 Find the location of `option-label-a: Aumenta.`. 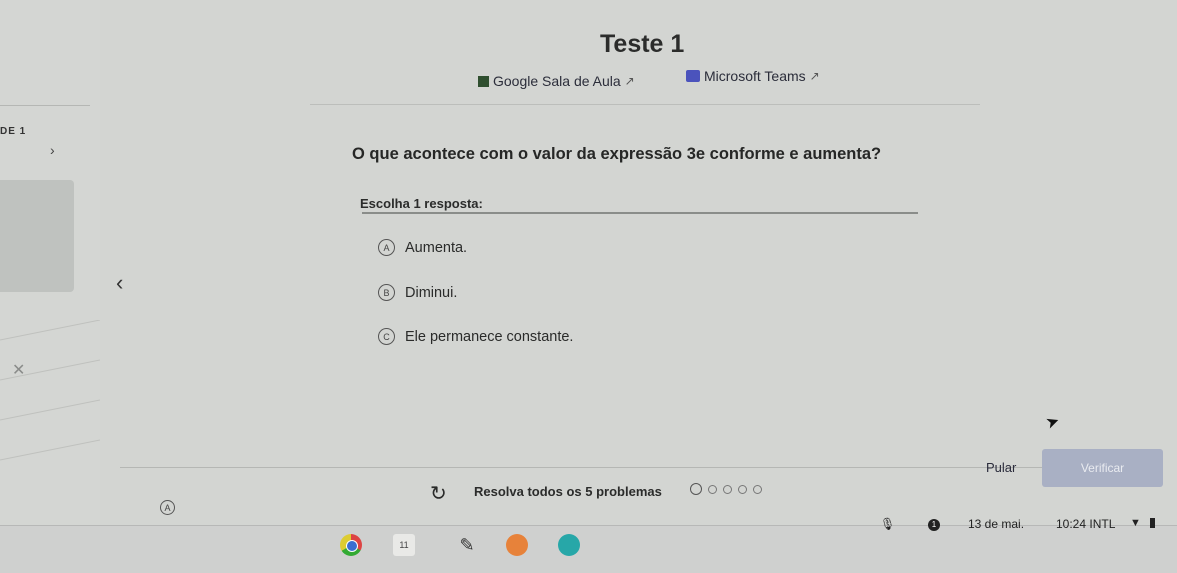

option-label-a: Aumenta. is located at coordinates (436, 247).